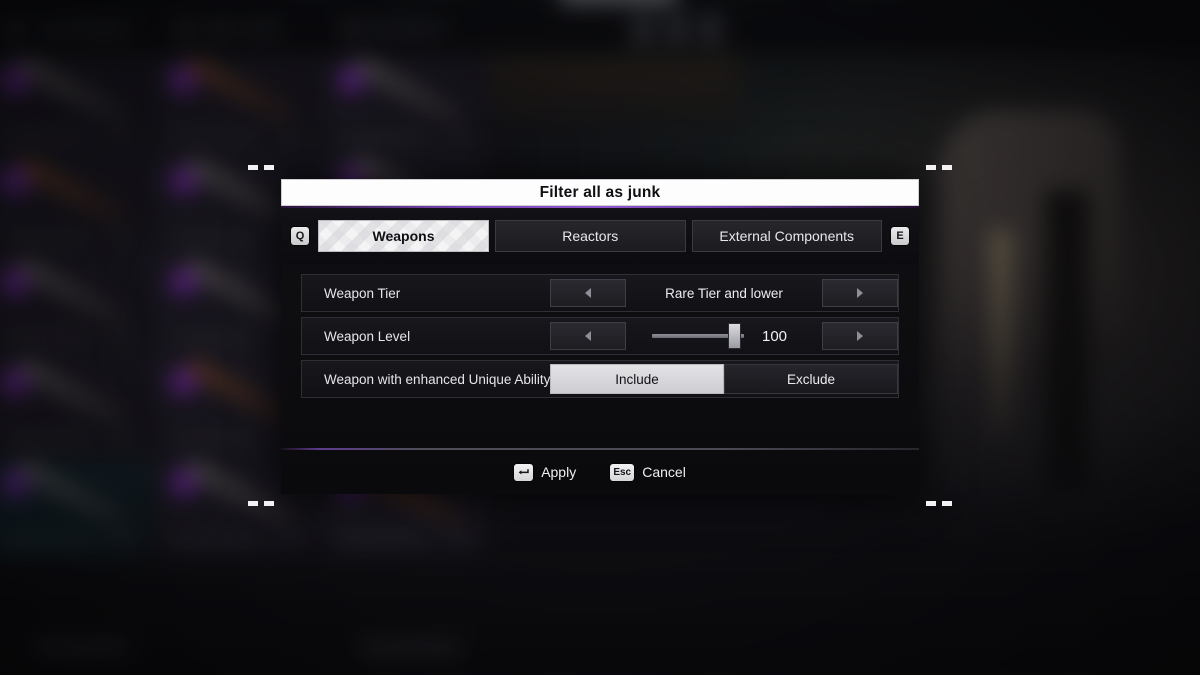 The width and height of the screenshot is (1200, 675). Describe the element at coordinates (261, 504) in the screenshot. I see `corner-marker-bottom-left` at that location.